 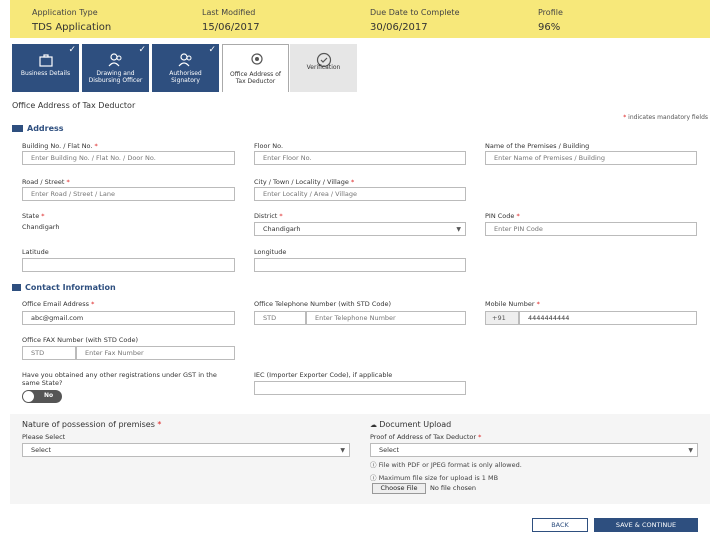 What do you see at coordinates (46, 60) in the screenshot?
I see `briefcase-icon` at bounding box center [46, 60].